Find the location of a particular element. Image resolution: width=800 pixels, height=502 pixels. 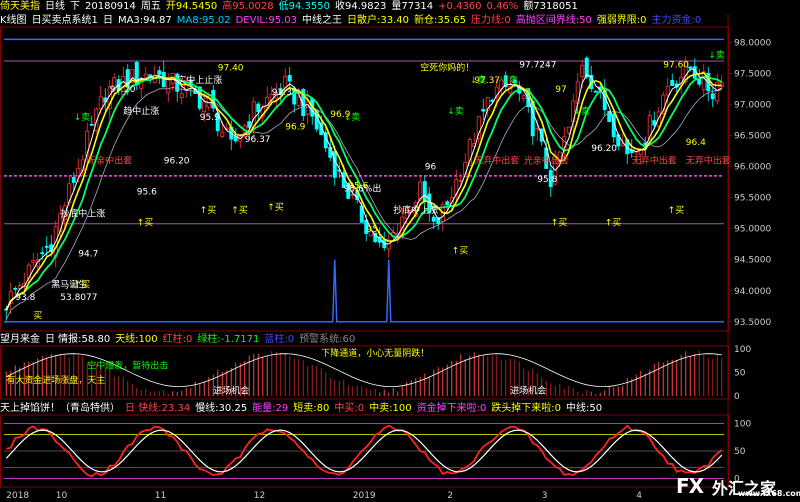

x-axis-label: 2019 is located at coordinates (364, 496).